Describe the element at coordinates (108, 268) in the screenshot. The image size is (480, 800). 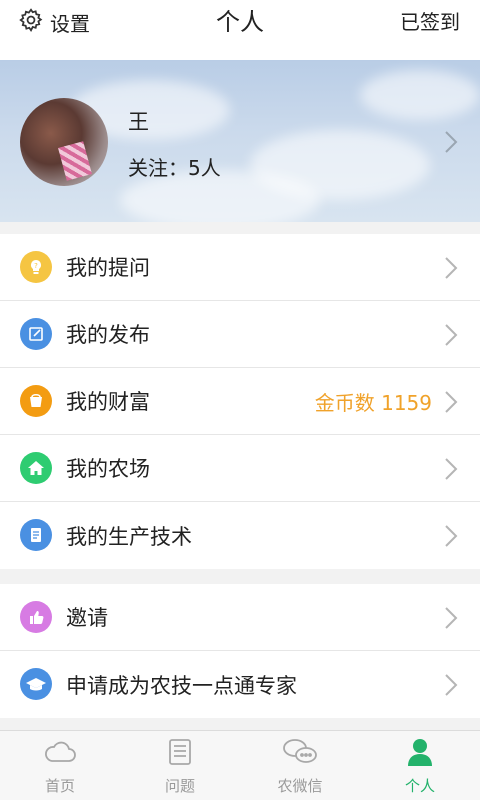
I see `menu-item-label: 我的提问` at that location.